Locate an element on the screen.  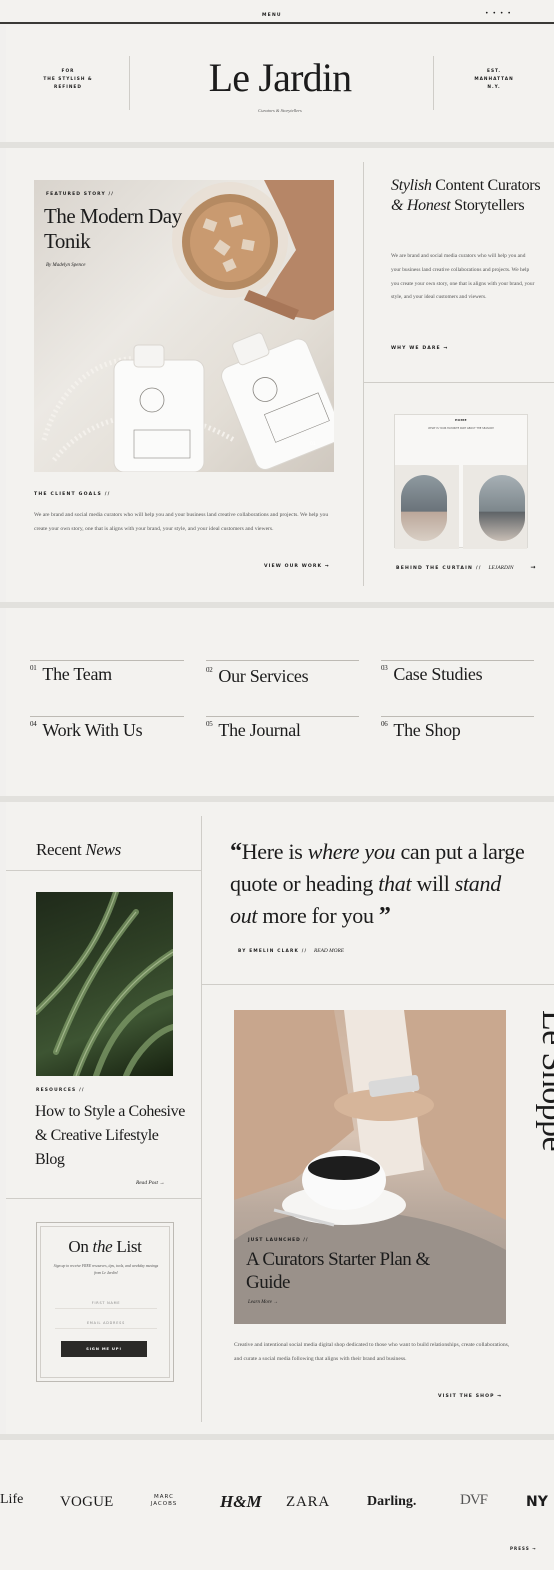
quote-italic: that is located at coordinates (395, 883).